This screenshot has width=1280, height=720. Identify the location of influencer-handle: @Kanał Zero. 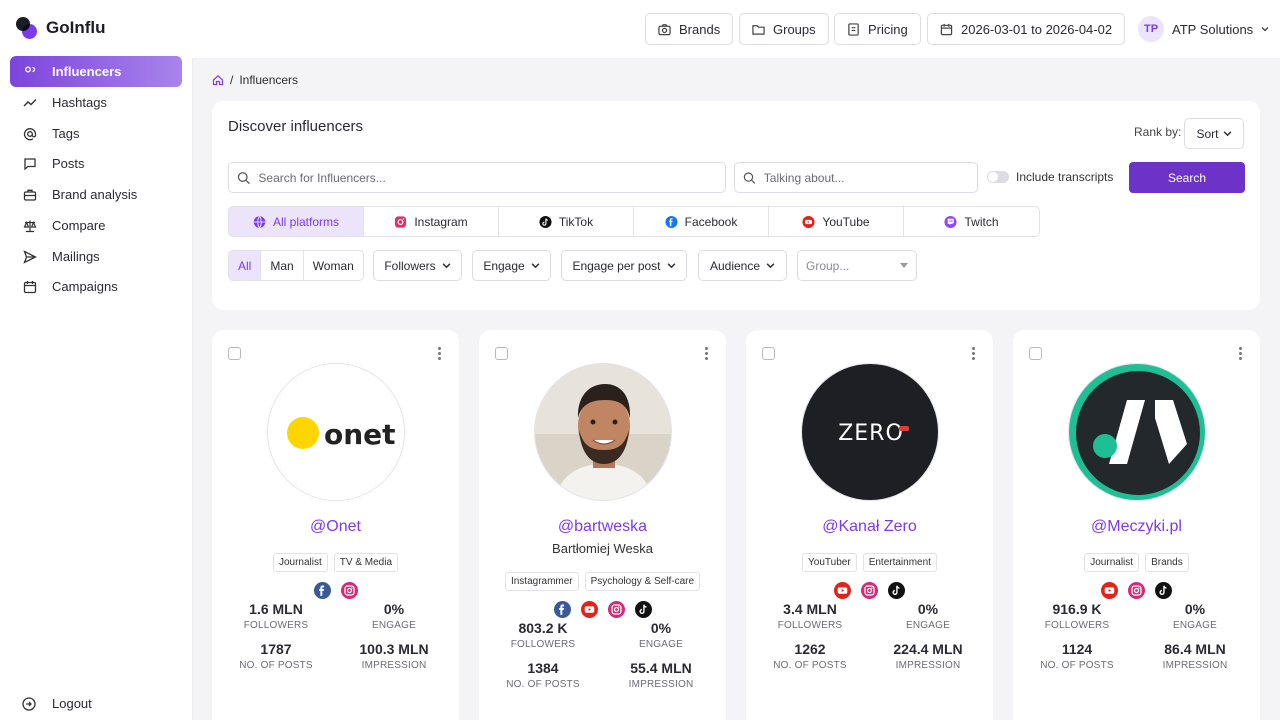
(869, 527).